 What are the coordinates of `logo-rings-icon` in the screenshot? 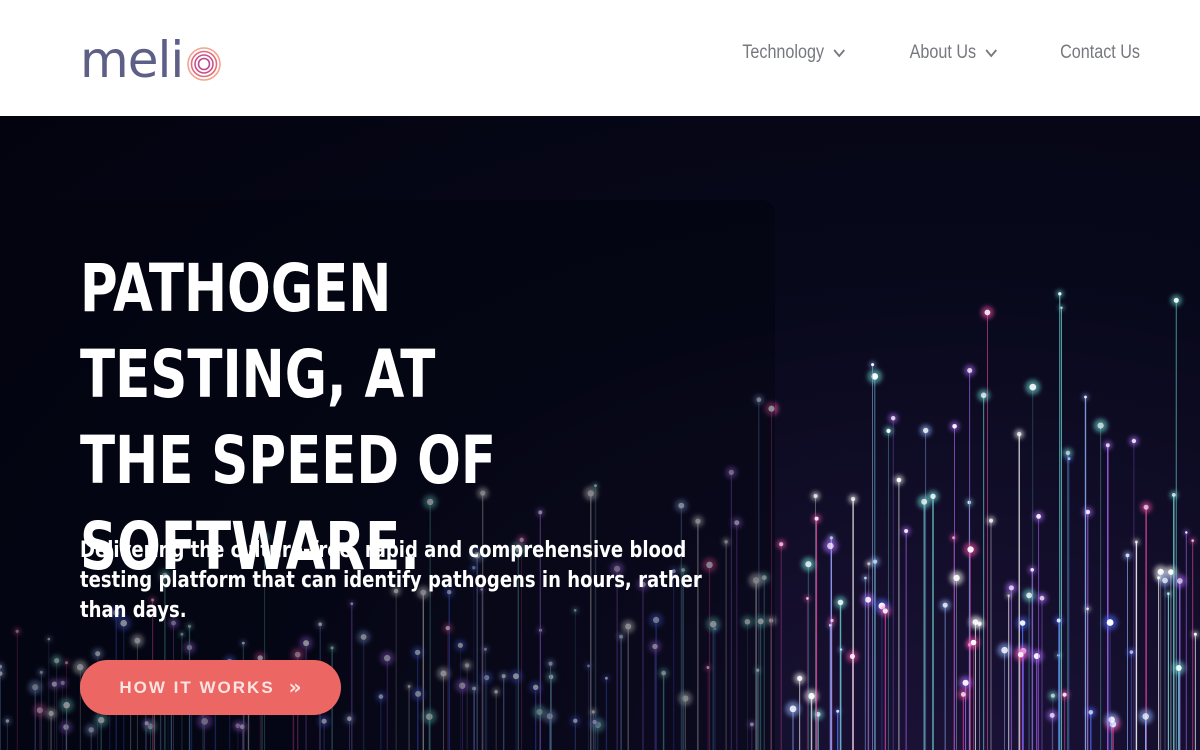 It's located at (204, 64).